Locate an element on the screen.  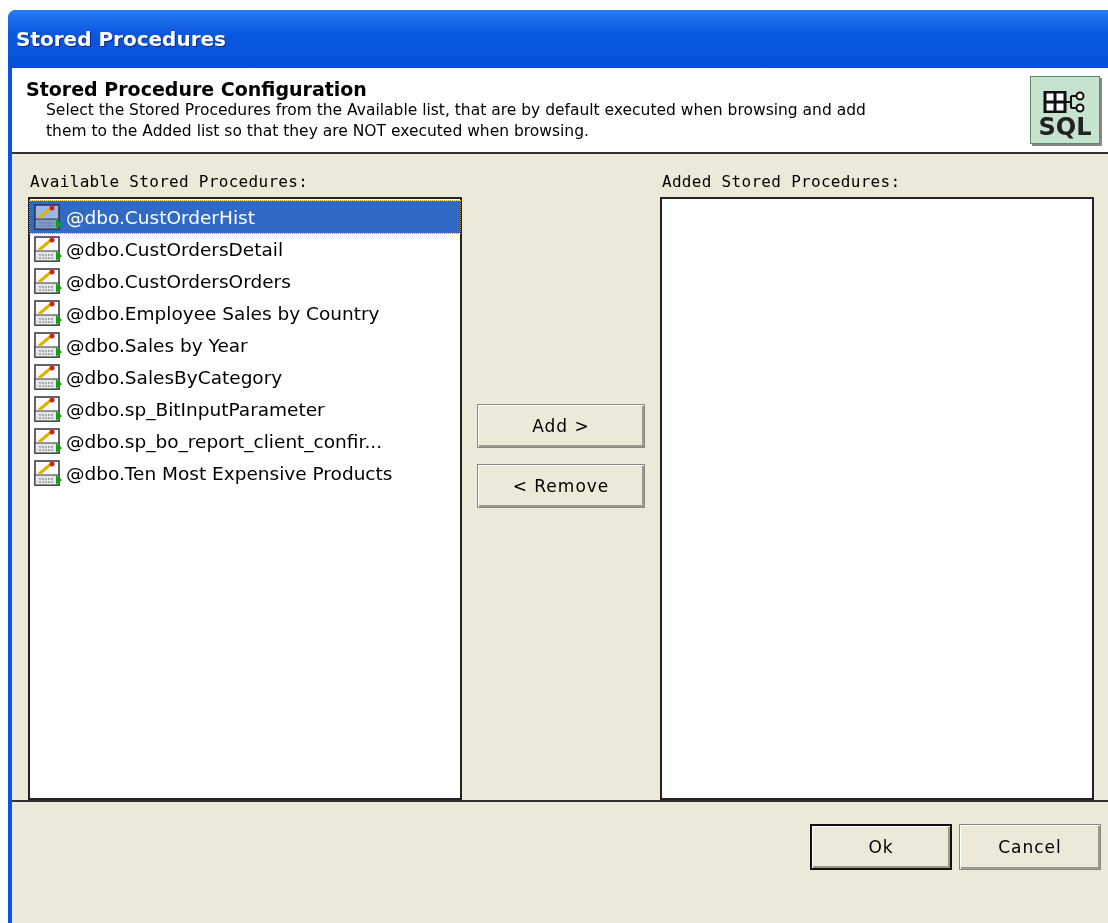
procedure-item: @dbo.Sales by Year is located at coordinates (245, 345).